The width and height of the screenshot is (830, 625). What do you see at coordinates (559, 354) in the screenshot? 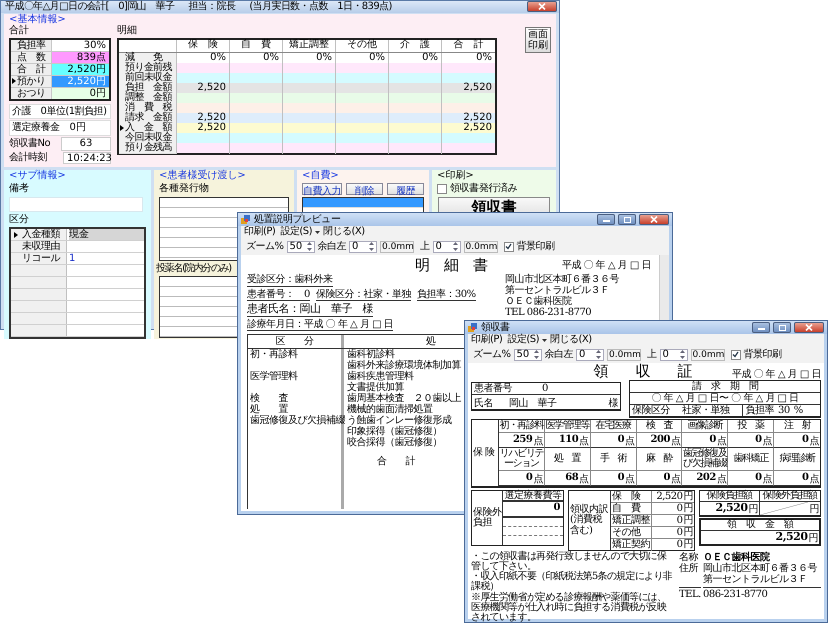
I see `margin-left-label: 余白左` at bounding box center [559, 354].